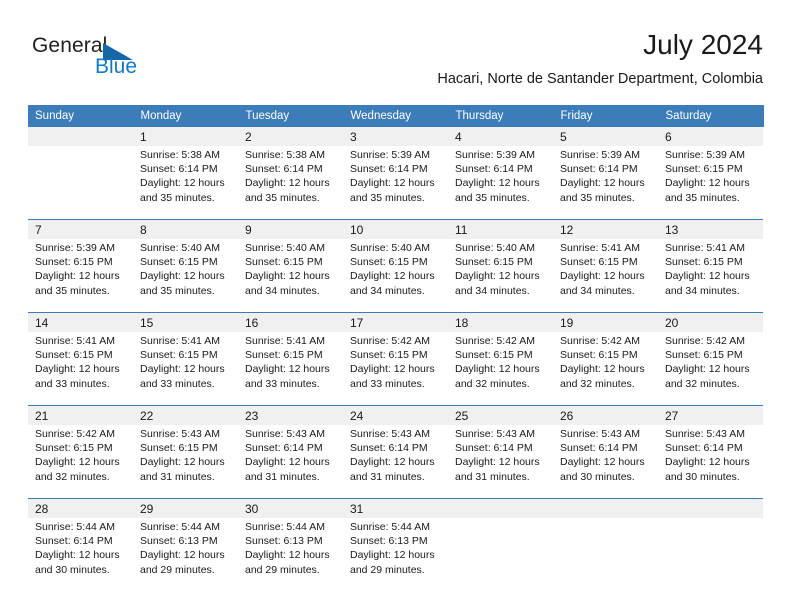 The image size is (792, 612). What do you see at coordinates (282, 383) in the screenshot?
I see `daylight-text-line2: and 33 minutes.` at bounding box center [282, 383].